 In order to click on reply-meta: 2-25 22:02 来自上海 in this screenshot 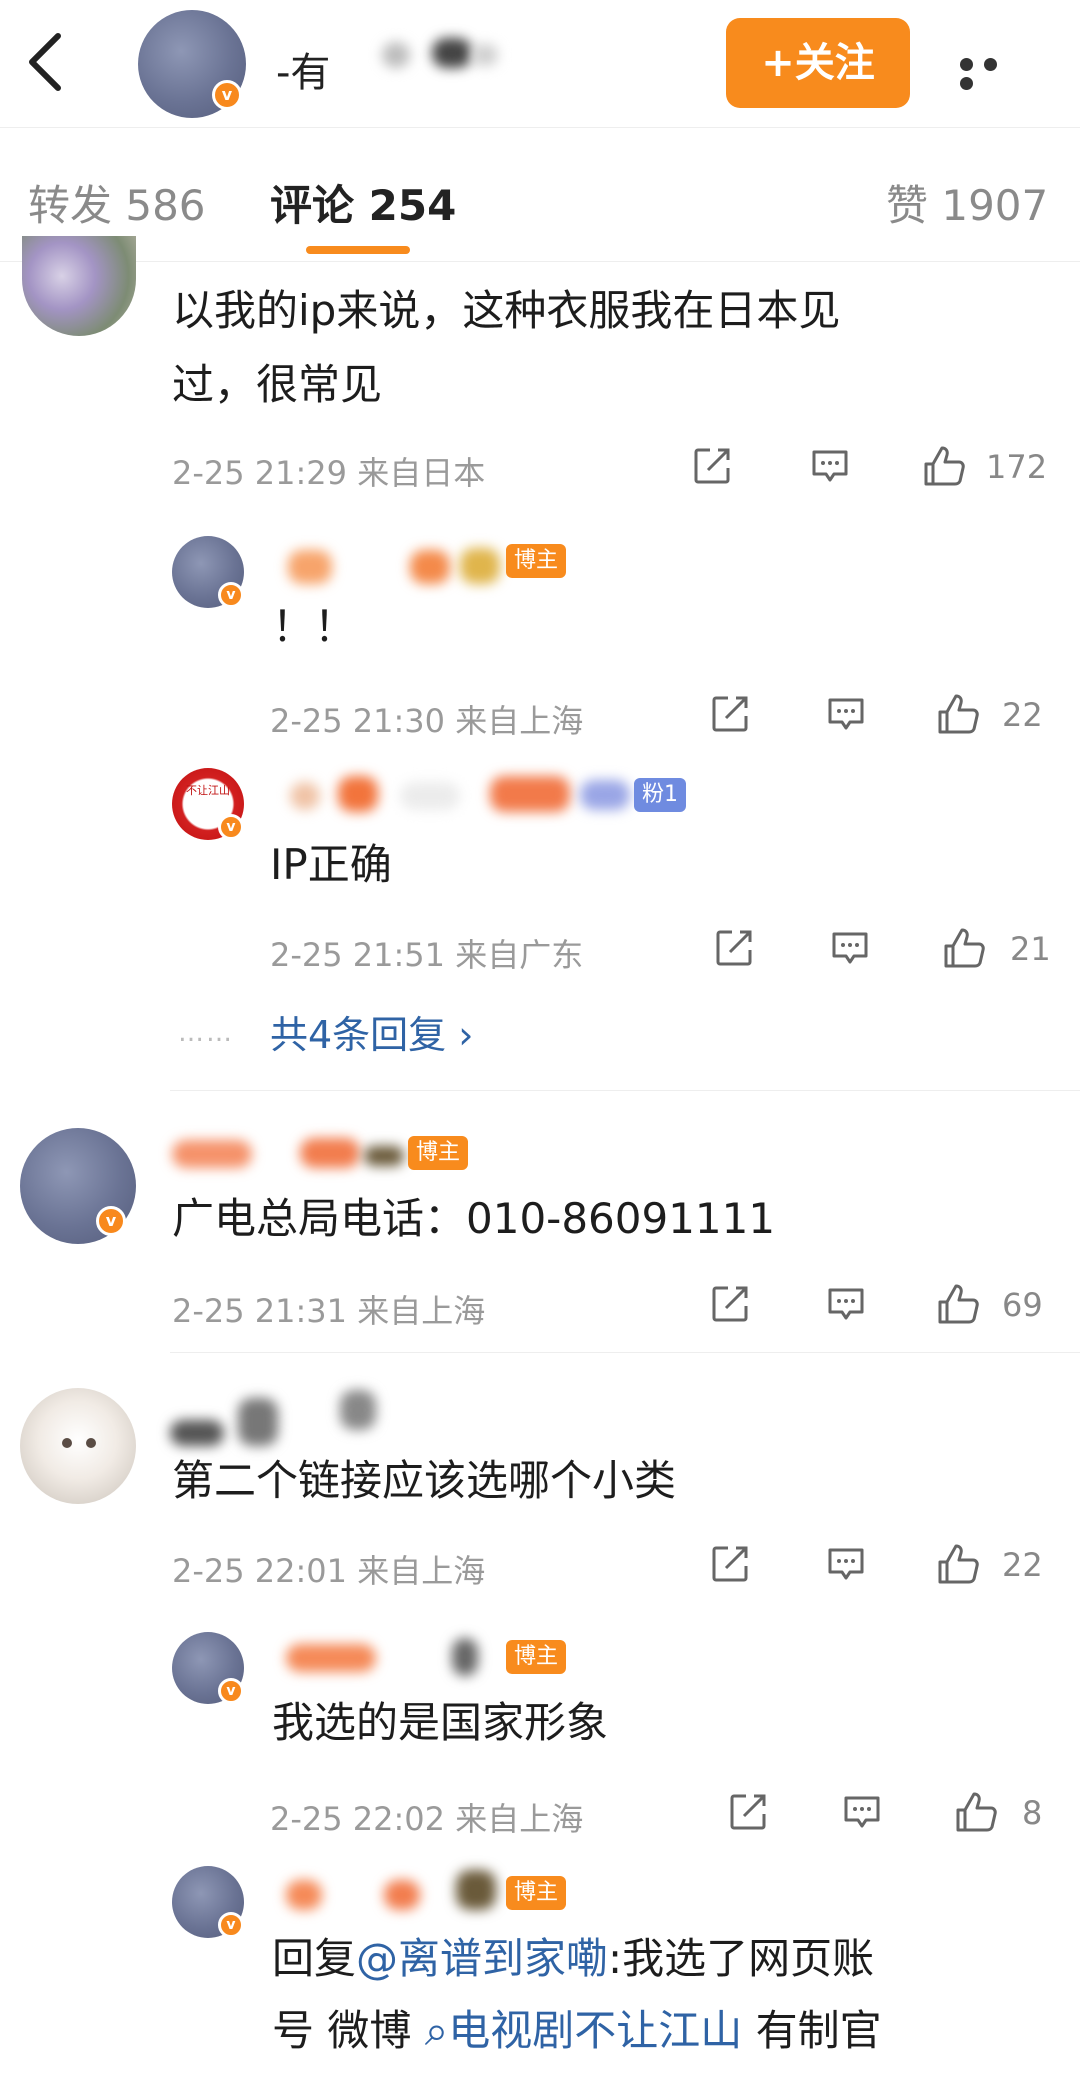, I will do `click(427, 1819)`.